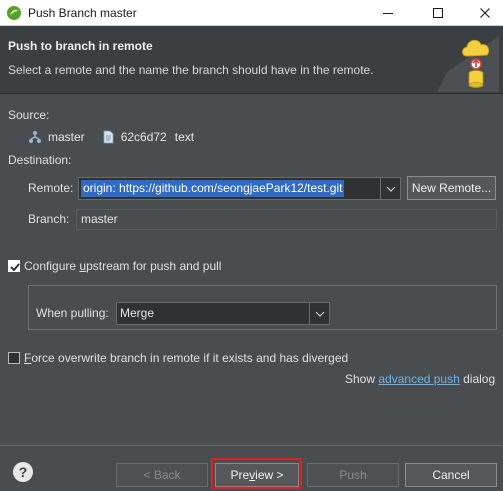 The height and width of the screenshot is (491, 503). Describe the element at coordinates (286, 219) in the screenshot. I see `branch-field: master` at that location.